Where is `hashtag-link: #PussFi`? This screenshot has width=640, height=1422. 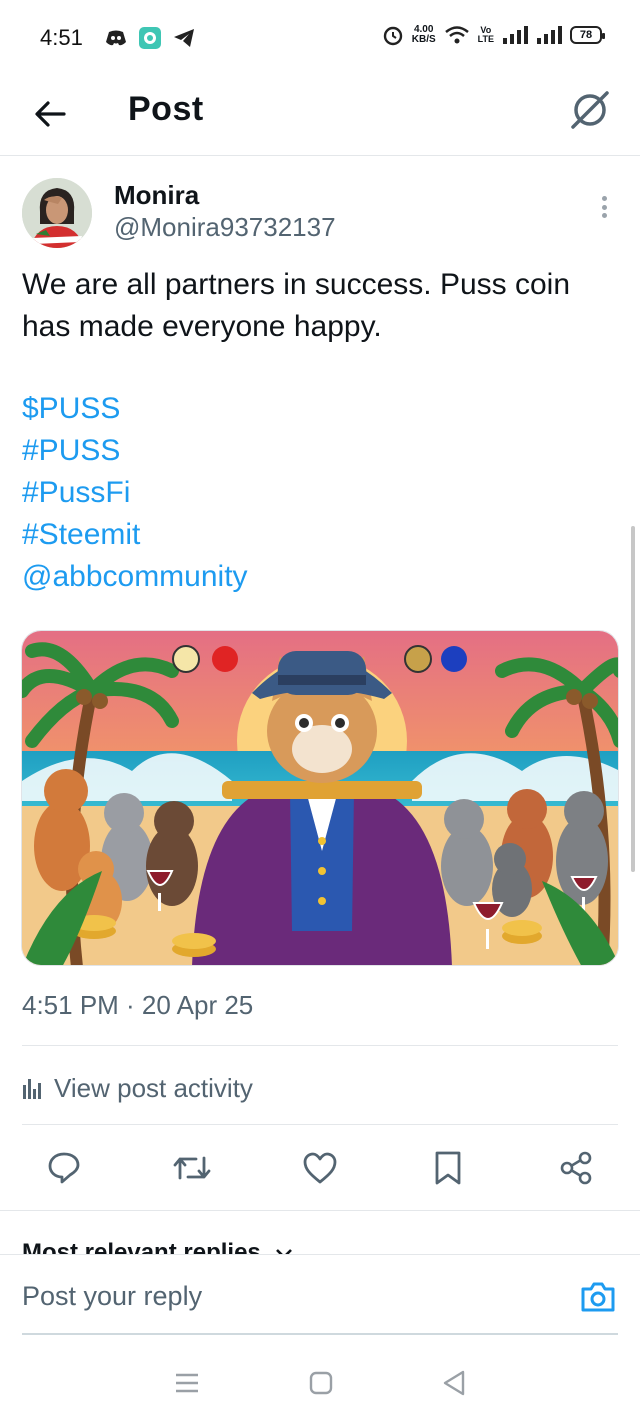
hashtag-link: #PussFi is located at coordinates (135, 493).